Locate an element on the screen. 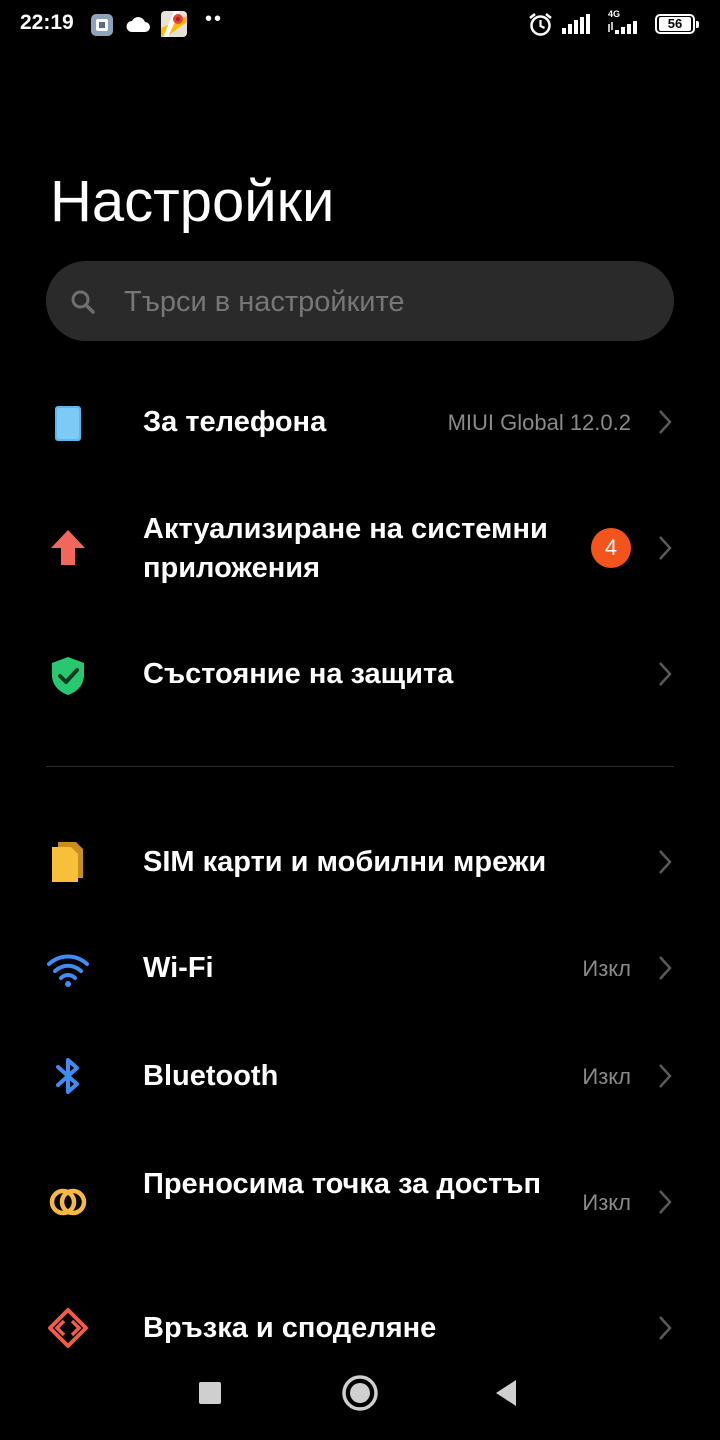  page-title: Настройки is located at coordinates (192, 201).